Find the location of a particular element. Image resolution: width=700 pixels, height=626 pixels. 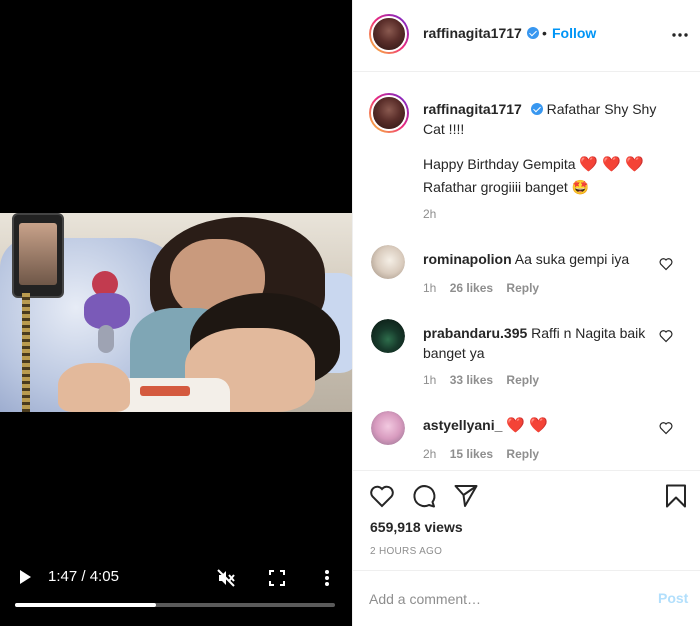

add-comment-input is located at coordinates (504, 599).